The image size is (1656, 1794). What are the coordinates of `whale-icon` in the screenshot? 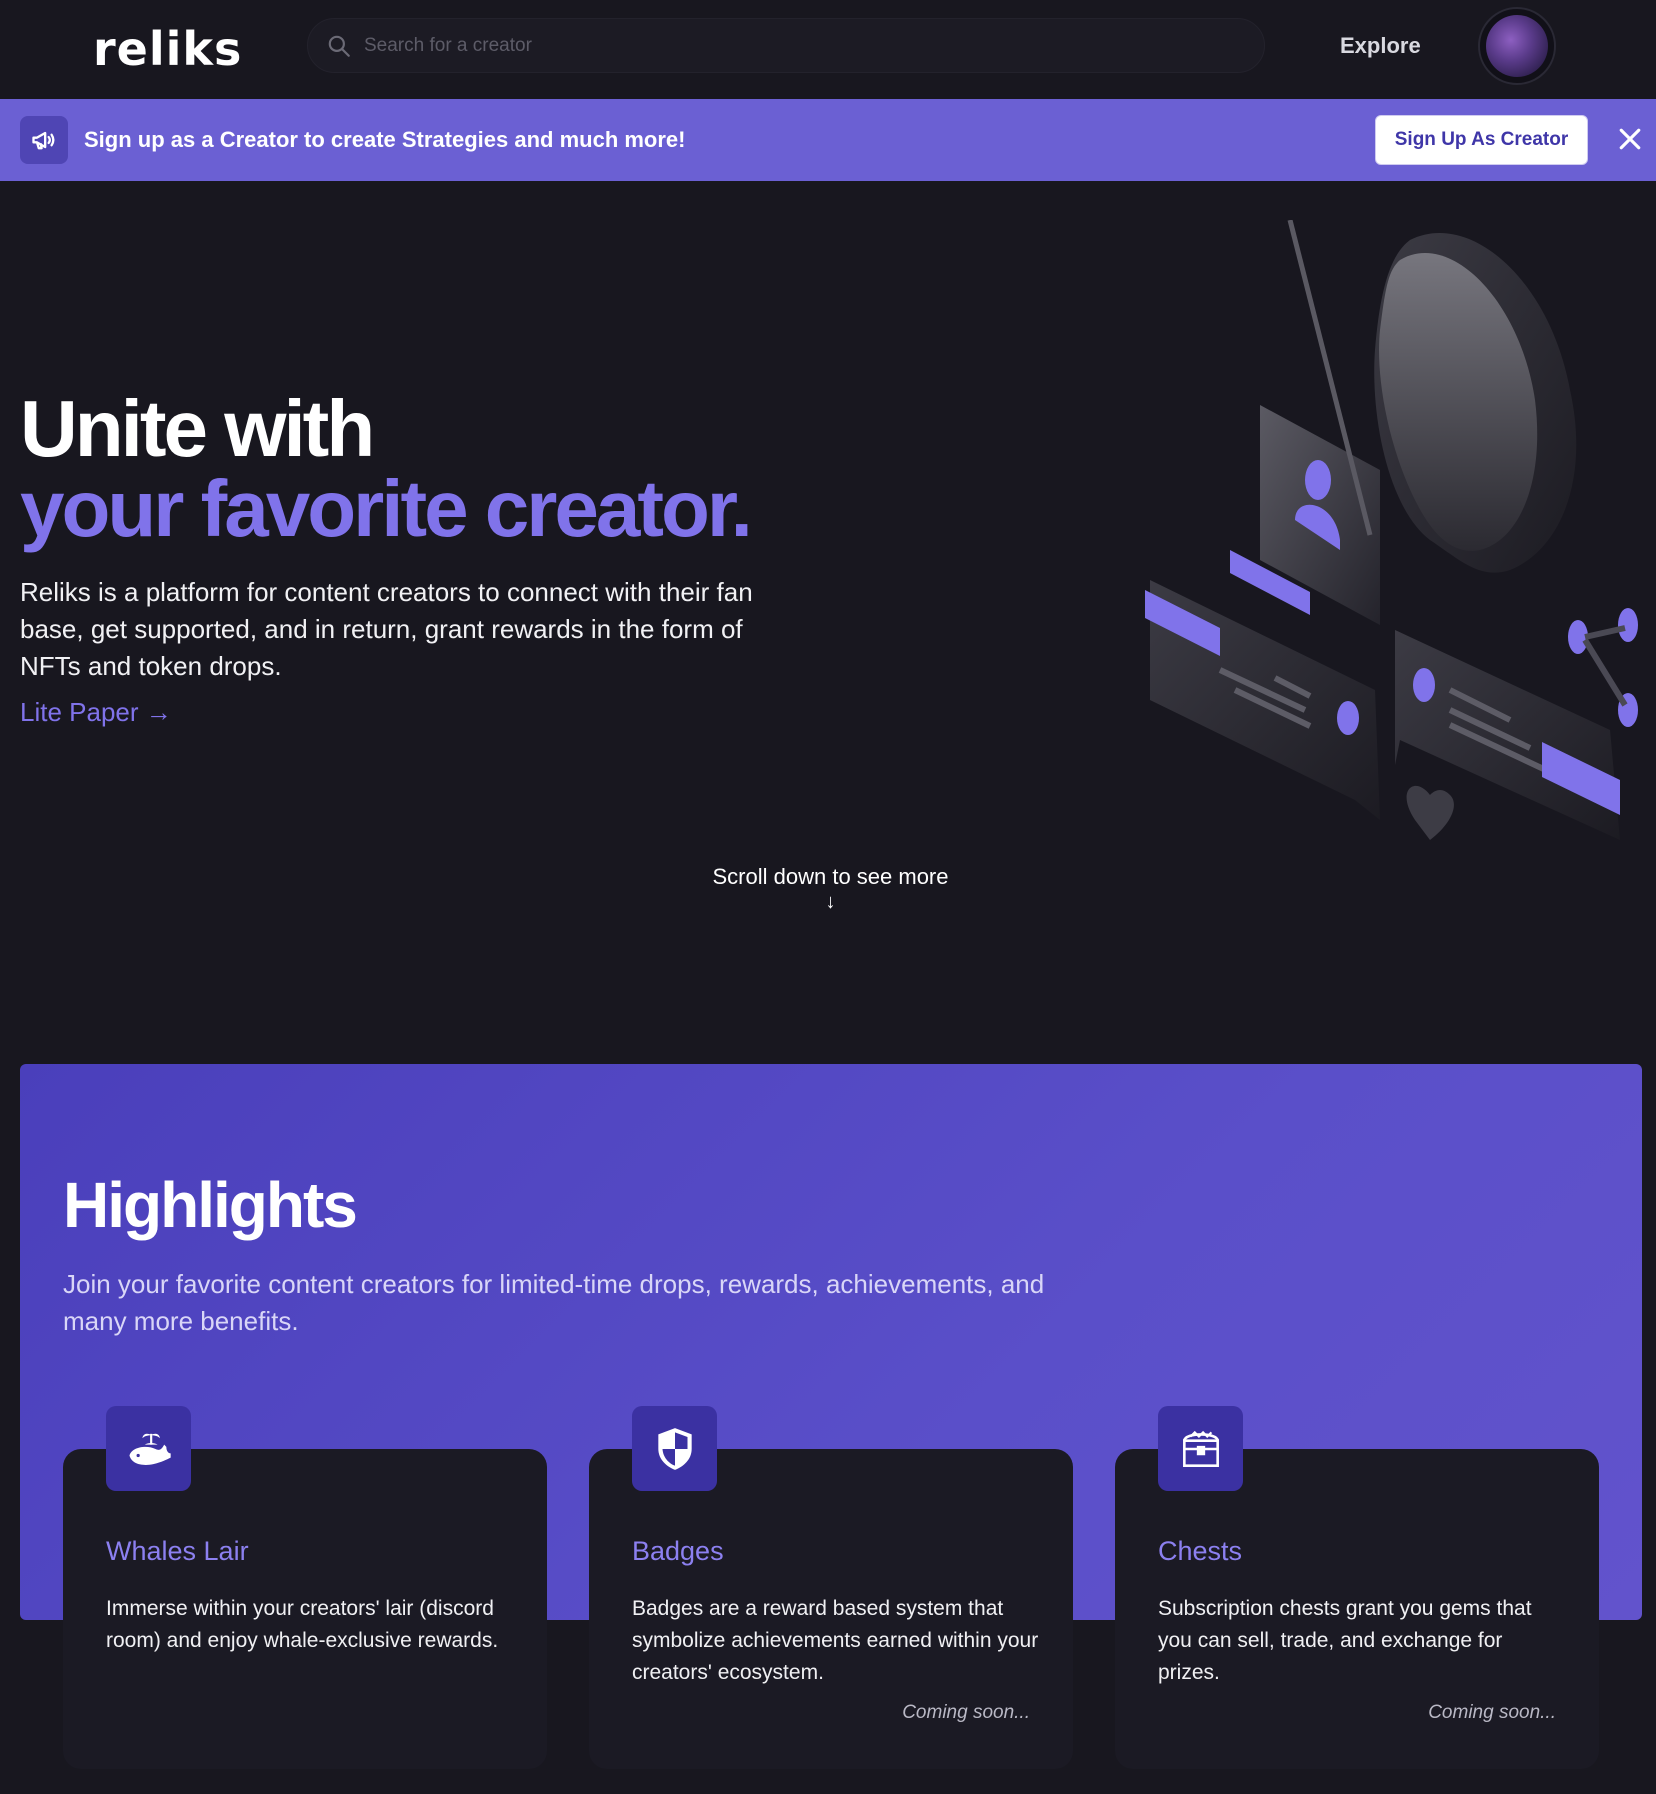 It's located at (148, 1448).